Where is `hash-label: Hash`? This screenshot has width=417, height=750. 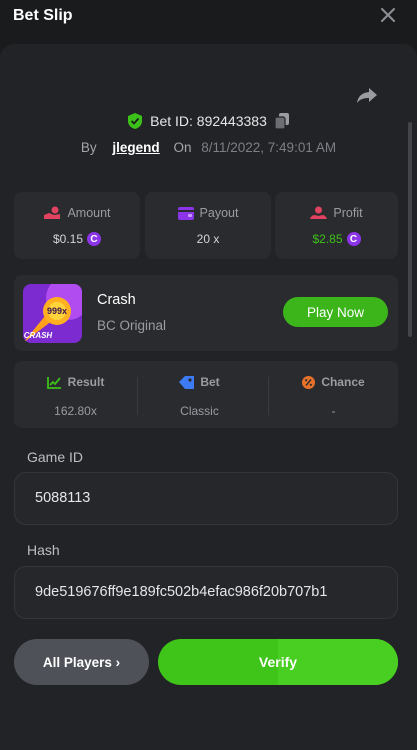 hash-label: Hash is located at coordinates (43, 550).